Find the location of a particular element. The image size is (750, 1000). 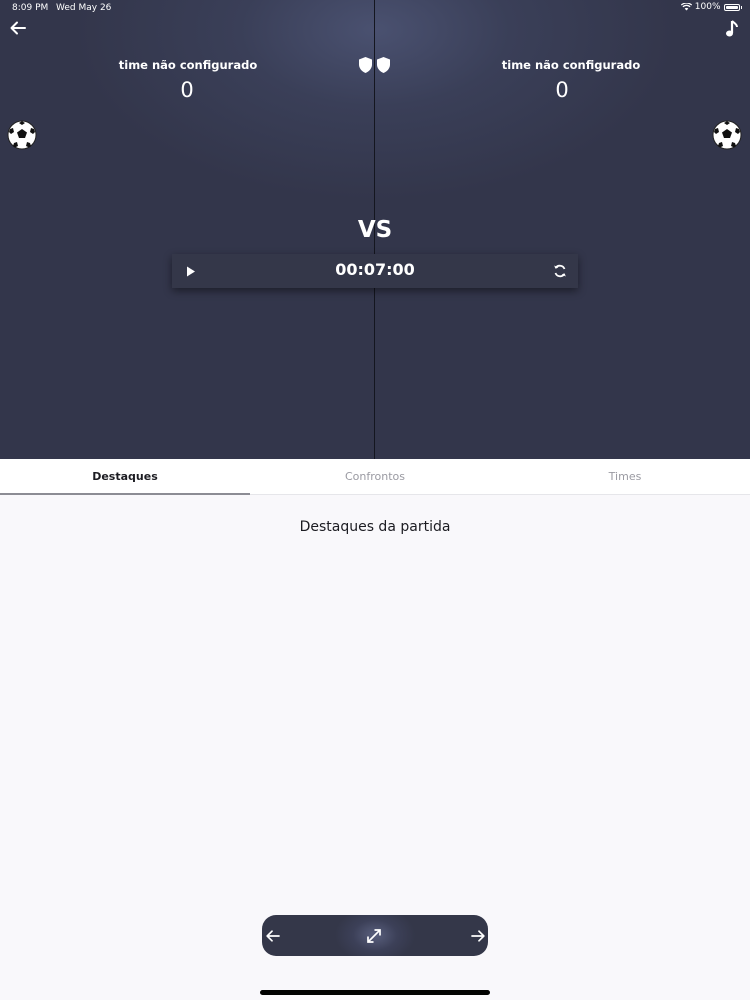

reset-timer-button is located at coordinates (560, 271).